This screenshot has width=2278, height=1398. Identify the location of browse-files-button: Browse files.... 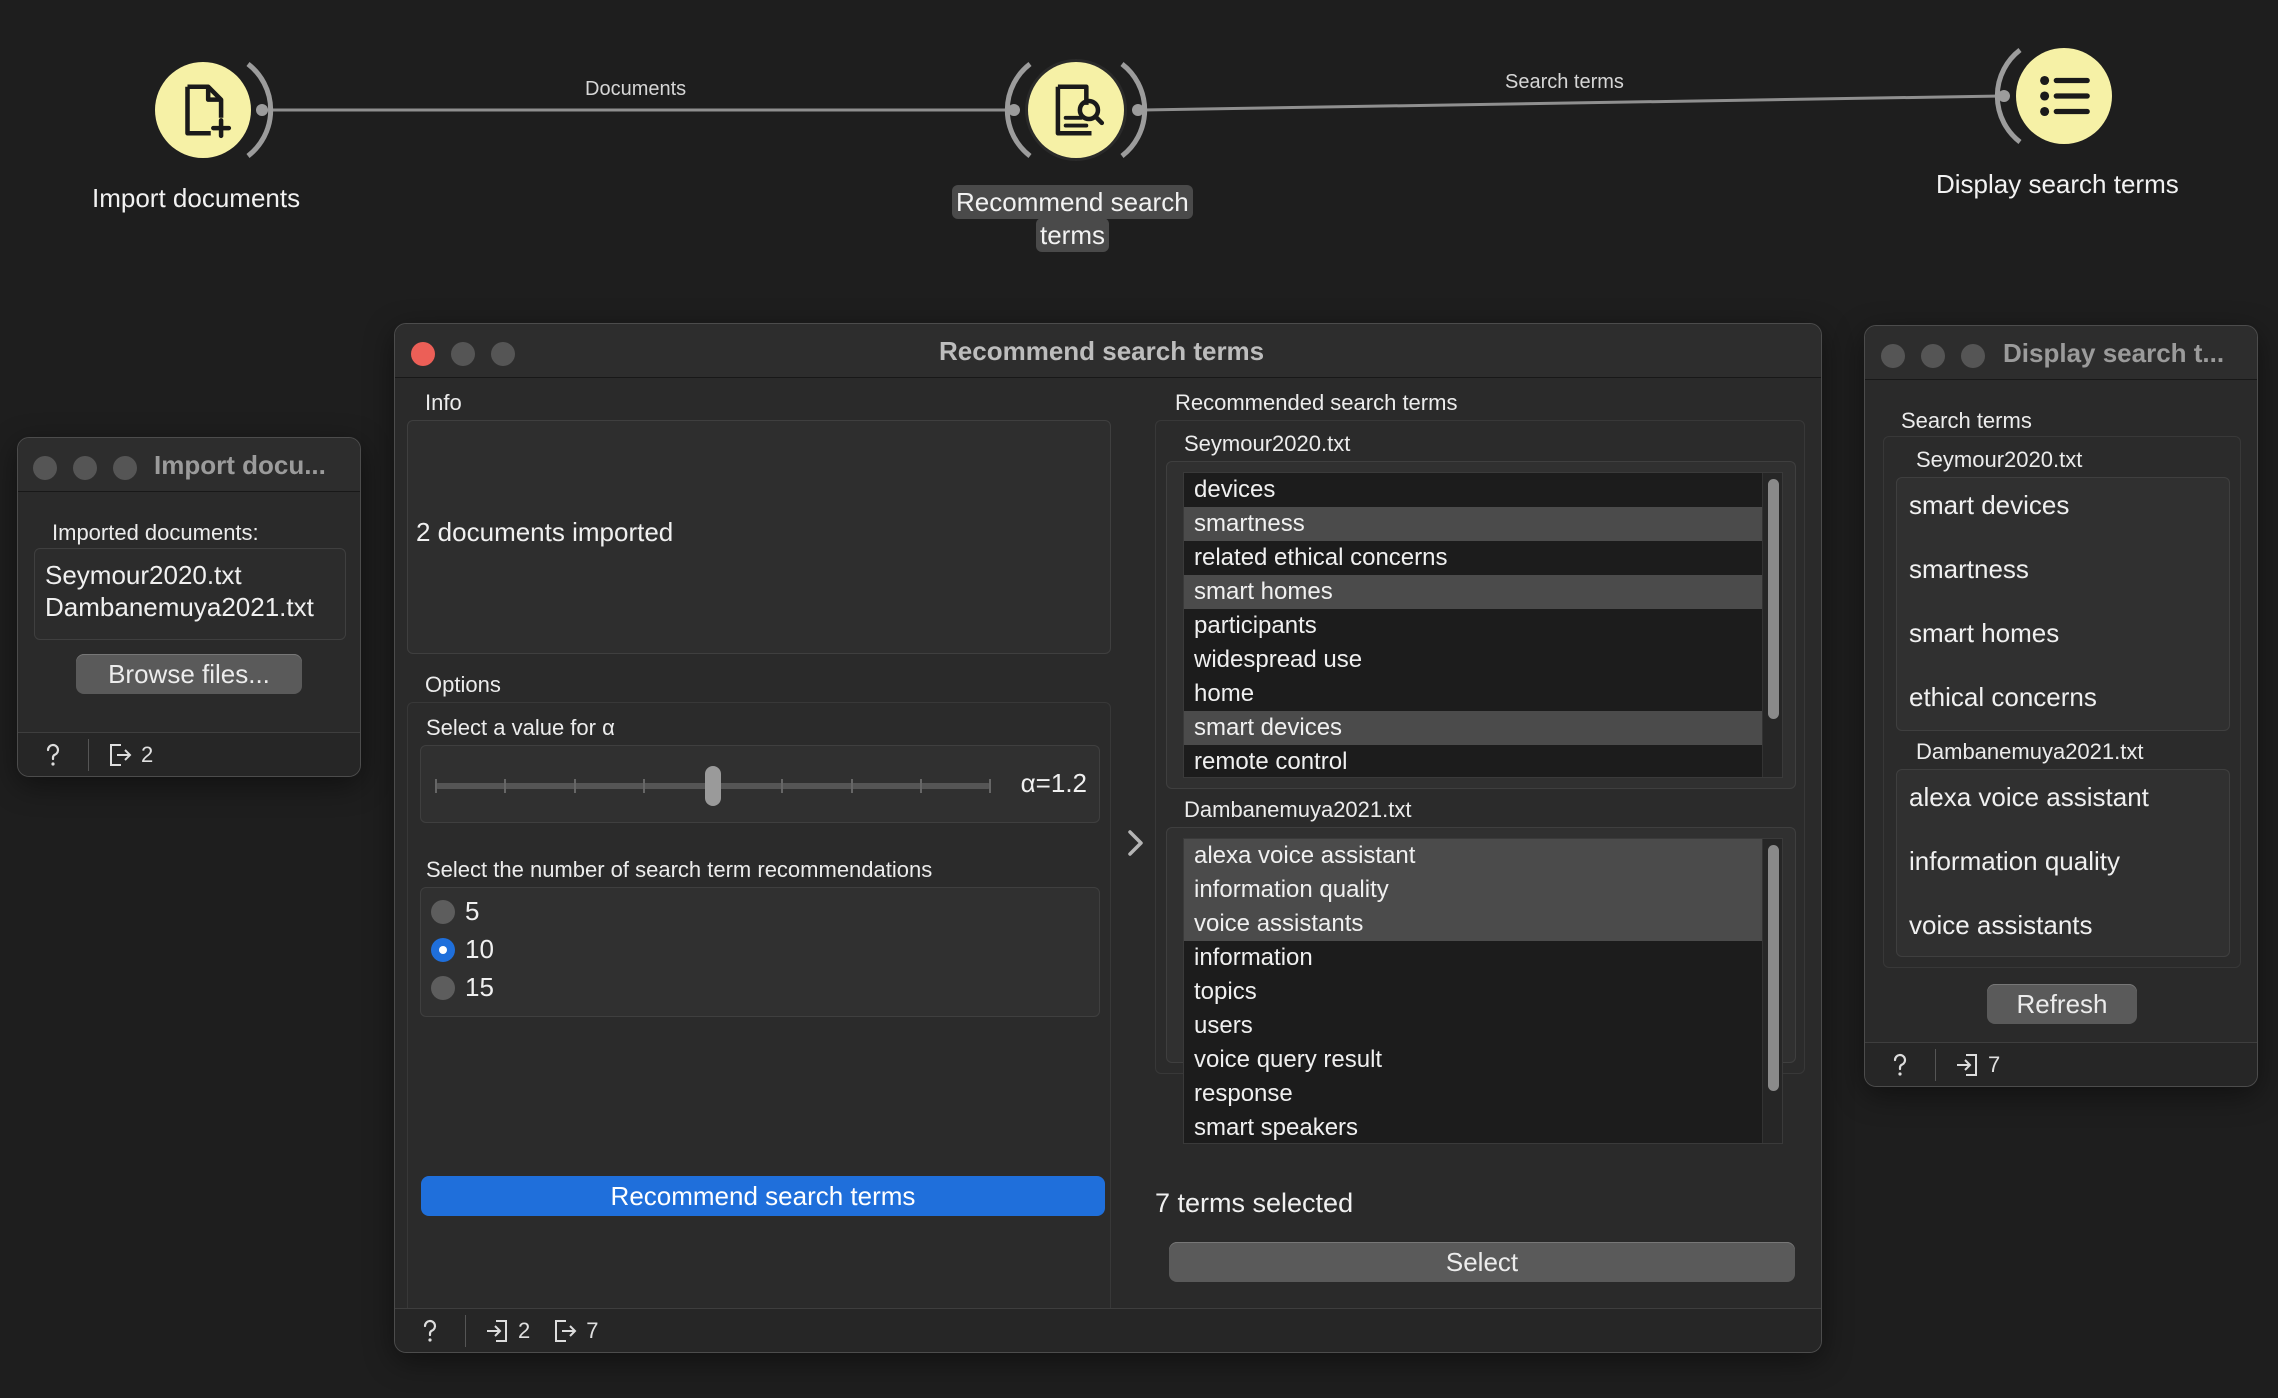
(189, 674).